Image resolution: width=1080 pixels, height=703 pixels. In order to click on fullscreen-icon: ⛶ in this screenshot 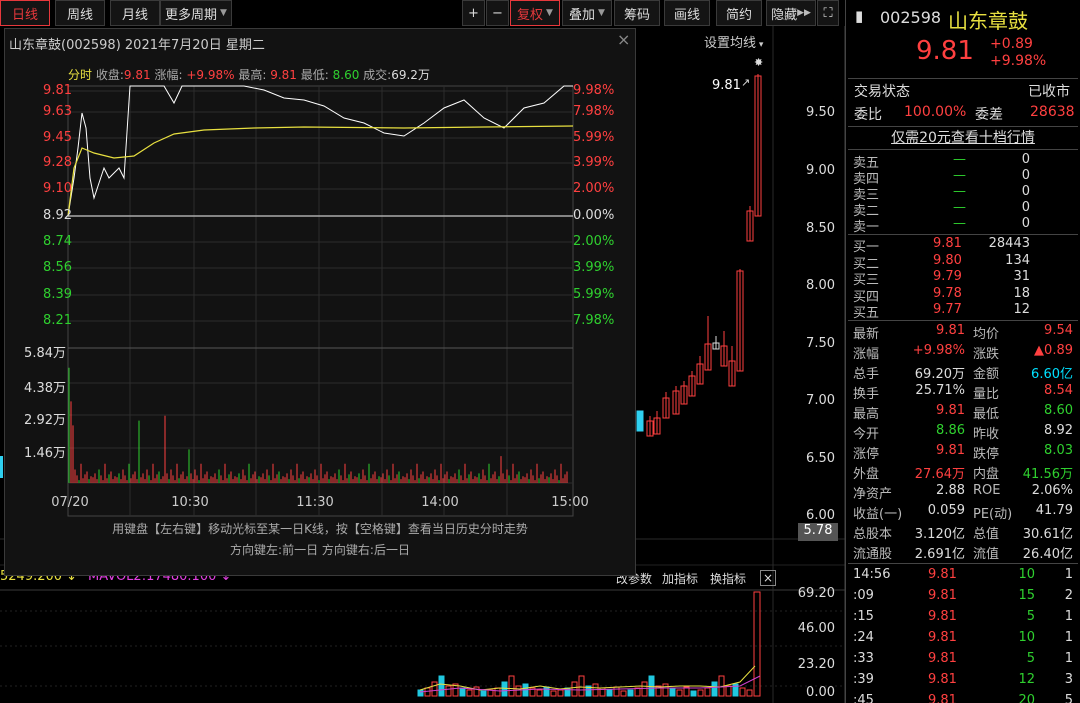, I will do `click(828, 13)`.